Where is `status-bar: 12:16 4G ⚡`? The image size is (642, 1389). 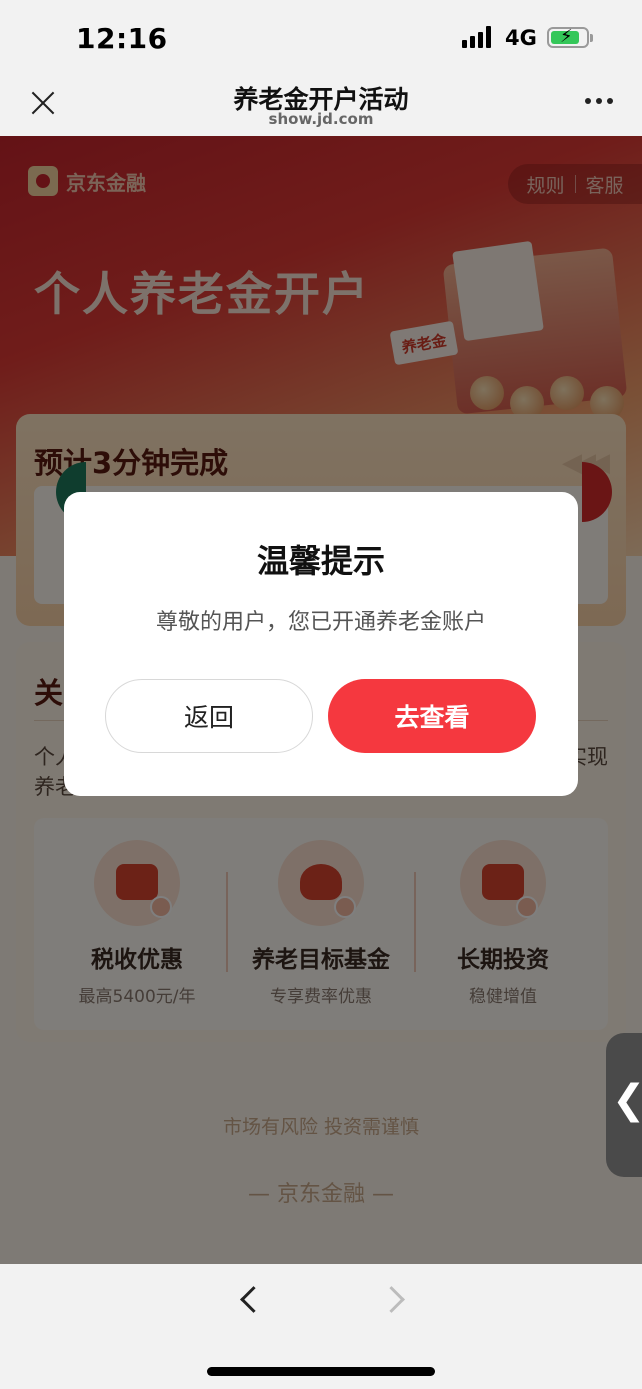
status-bar: 12:16 4G ⚡ is located at coordinates (321, 36).